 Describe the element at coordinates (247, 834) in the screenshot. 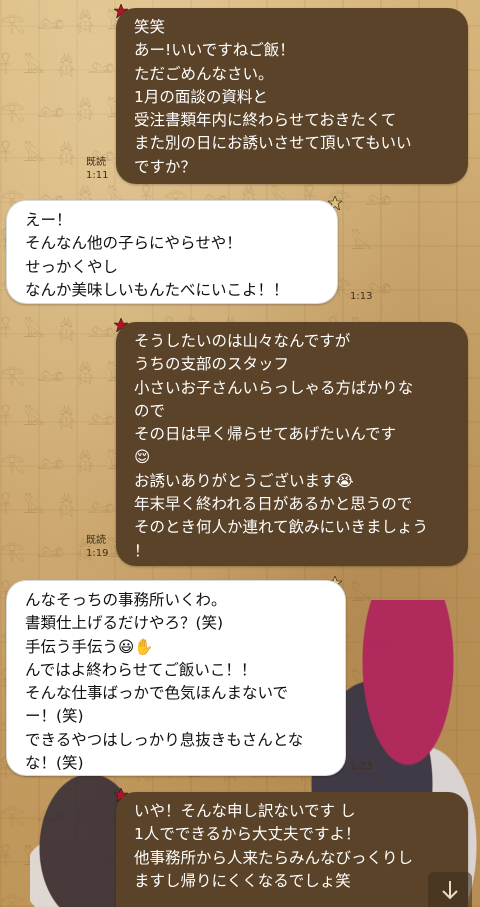

I see `message-line: 1人でできるから大丈夫ですよ！` at that location.